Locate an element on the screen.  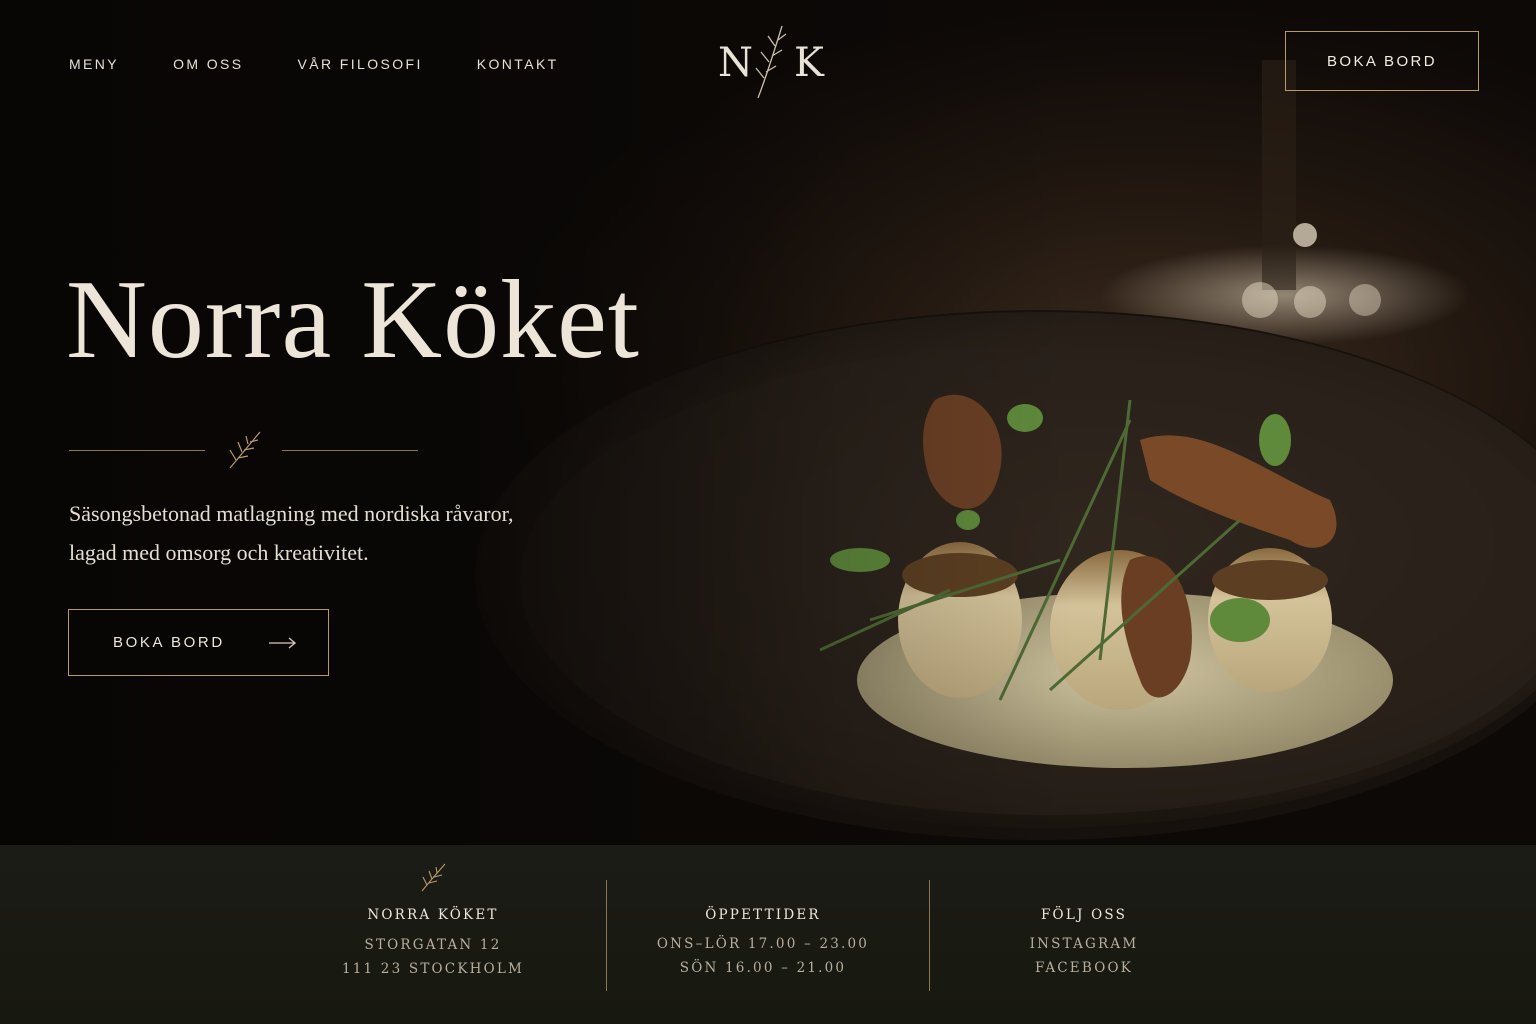
hours-weekdays: ONS–LÖR 17.00 – 23.00 is located at coordinates (763, 944).